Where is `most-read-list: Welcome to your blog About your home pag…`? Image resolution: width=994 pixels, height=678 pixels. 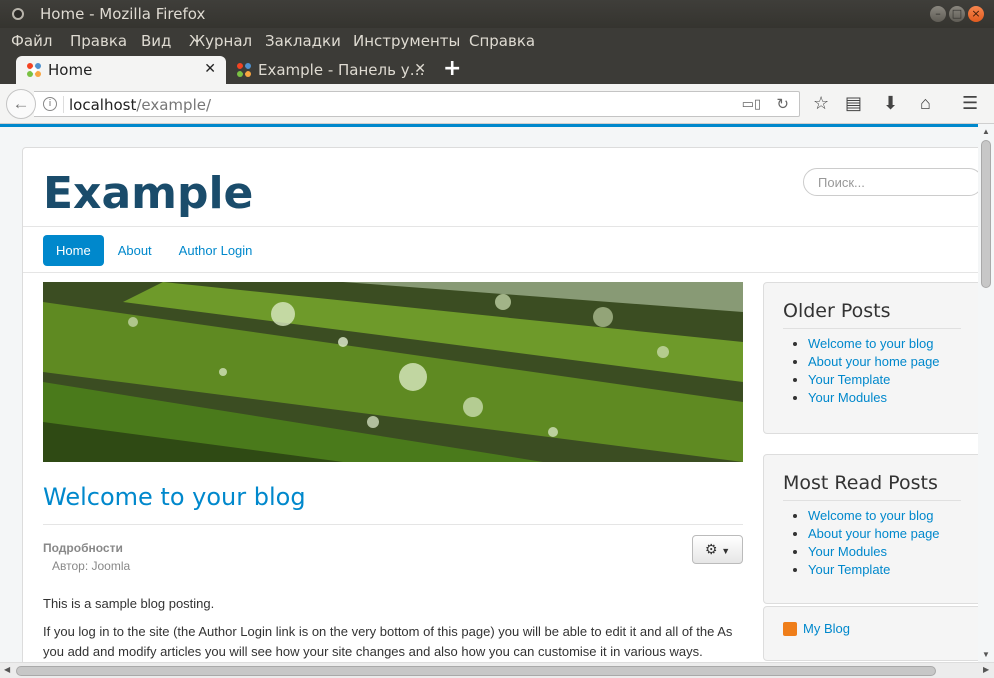 most-read-list: Welcome to your blog About your home pag… is located at coordinates (874, 543).